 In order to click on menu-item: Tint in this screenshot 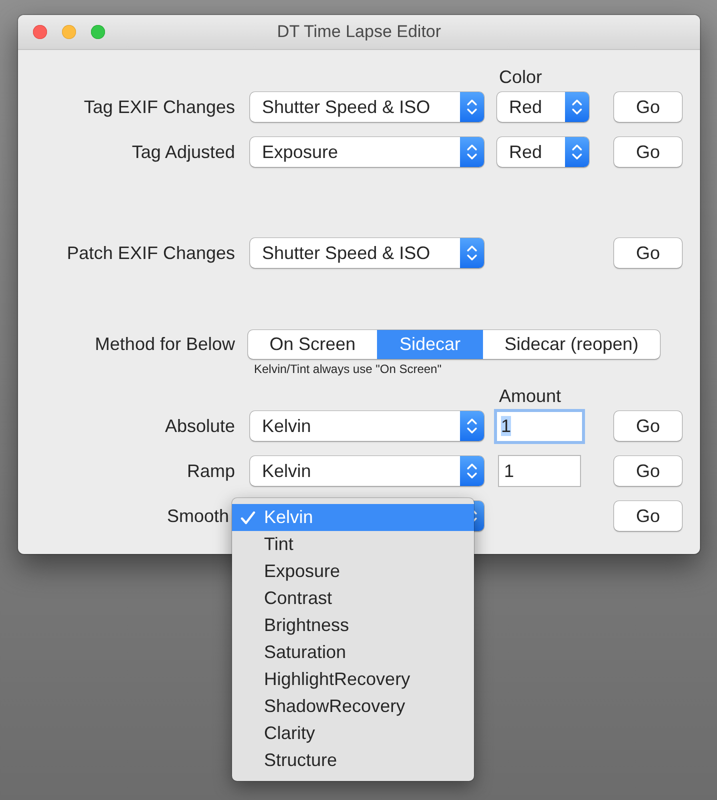, I will do `click(353, 544)`.